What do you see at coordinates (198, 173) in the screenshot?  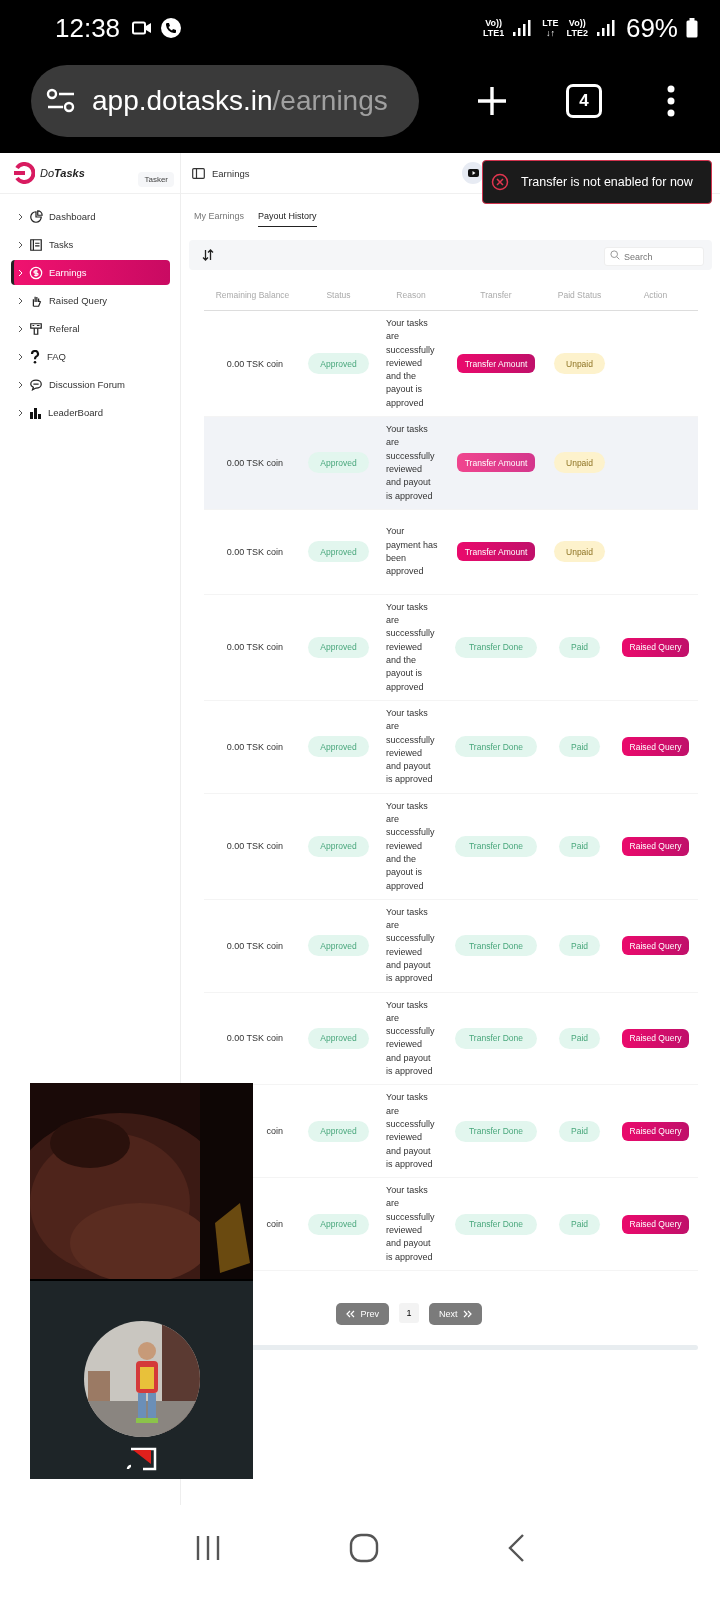 I see `sidebar-panel-icon` at bounding box center [198, 173].